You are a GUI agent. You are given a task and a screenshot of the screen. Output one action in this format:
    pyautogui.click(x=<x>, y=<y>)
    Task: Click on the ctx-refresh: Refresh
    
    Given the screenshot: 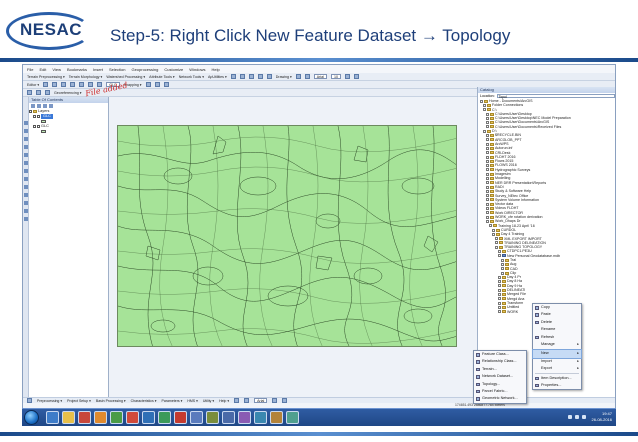 What is the action you would take?
    pyautogui.click(x=557, y=337)
    